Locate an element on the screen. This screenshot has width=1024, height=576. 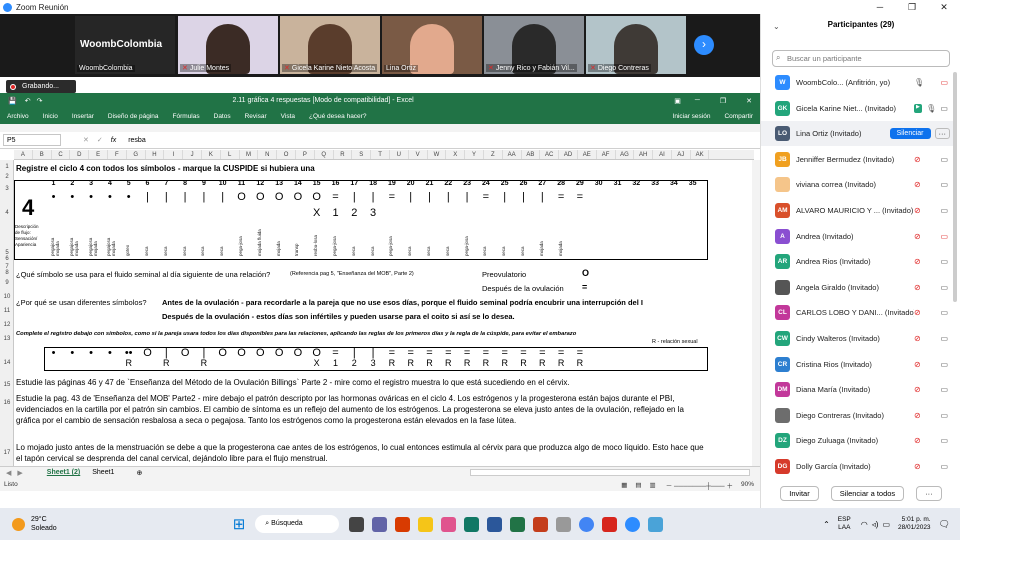
vertical-scrollbar is located at coordinates (756, 313).